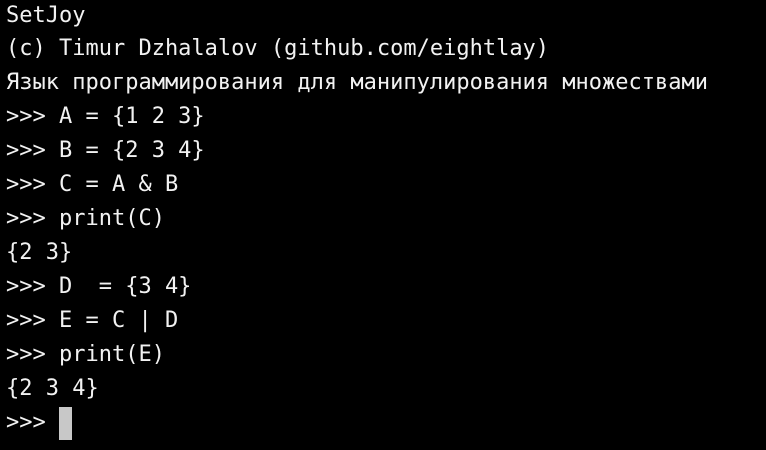 Image resolution: width=766 pixels, height=450 pixels. Describe the element at coordinates (92, 184) in the screenshot. I see `command-line: >>> C = A & B` at that location.